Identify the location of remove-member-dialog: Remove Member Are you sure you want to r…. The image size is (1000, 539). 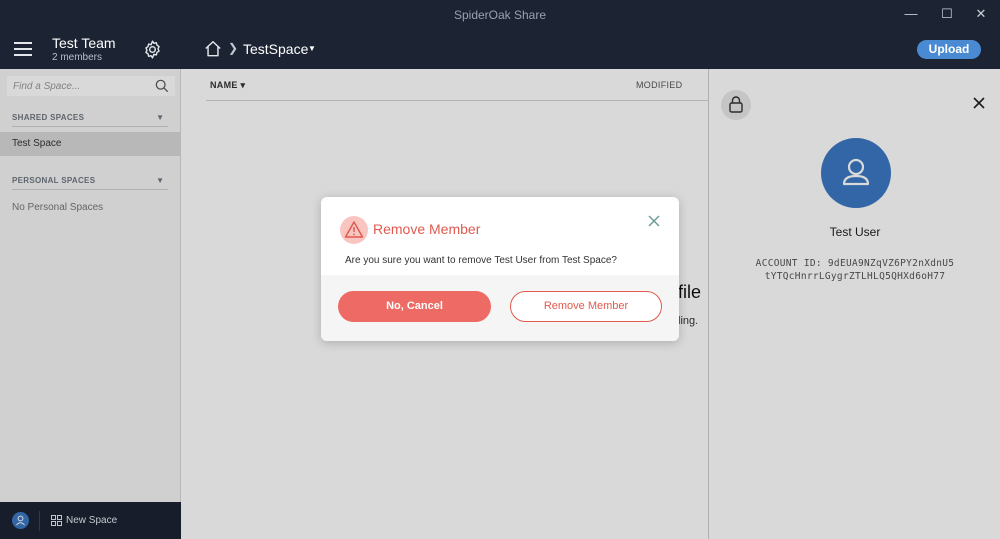
(500, 269).